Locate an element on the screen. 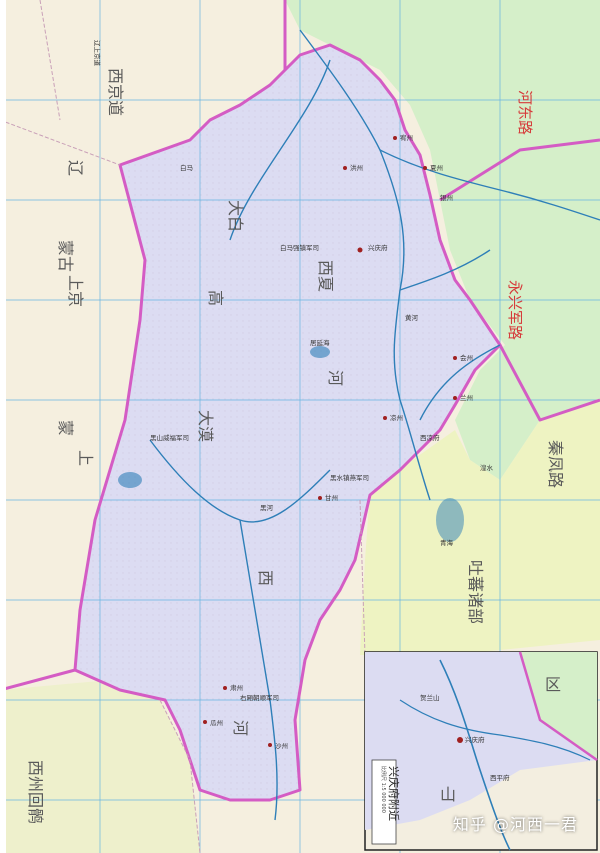  label-xi: 西 is located at coordinates (265, 578).